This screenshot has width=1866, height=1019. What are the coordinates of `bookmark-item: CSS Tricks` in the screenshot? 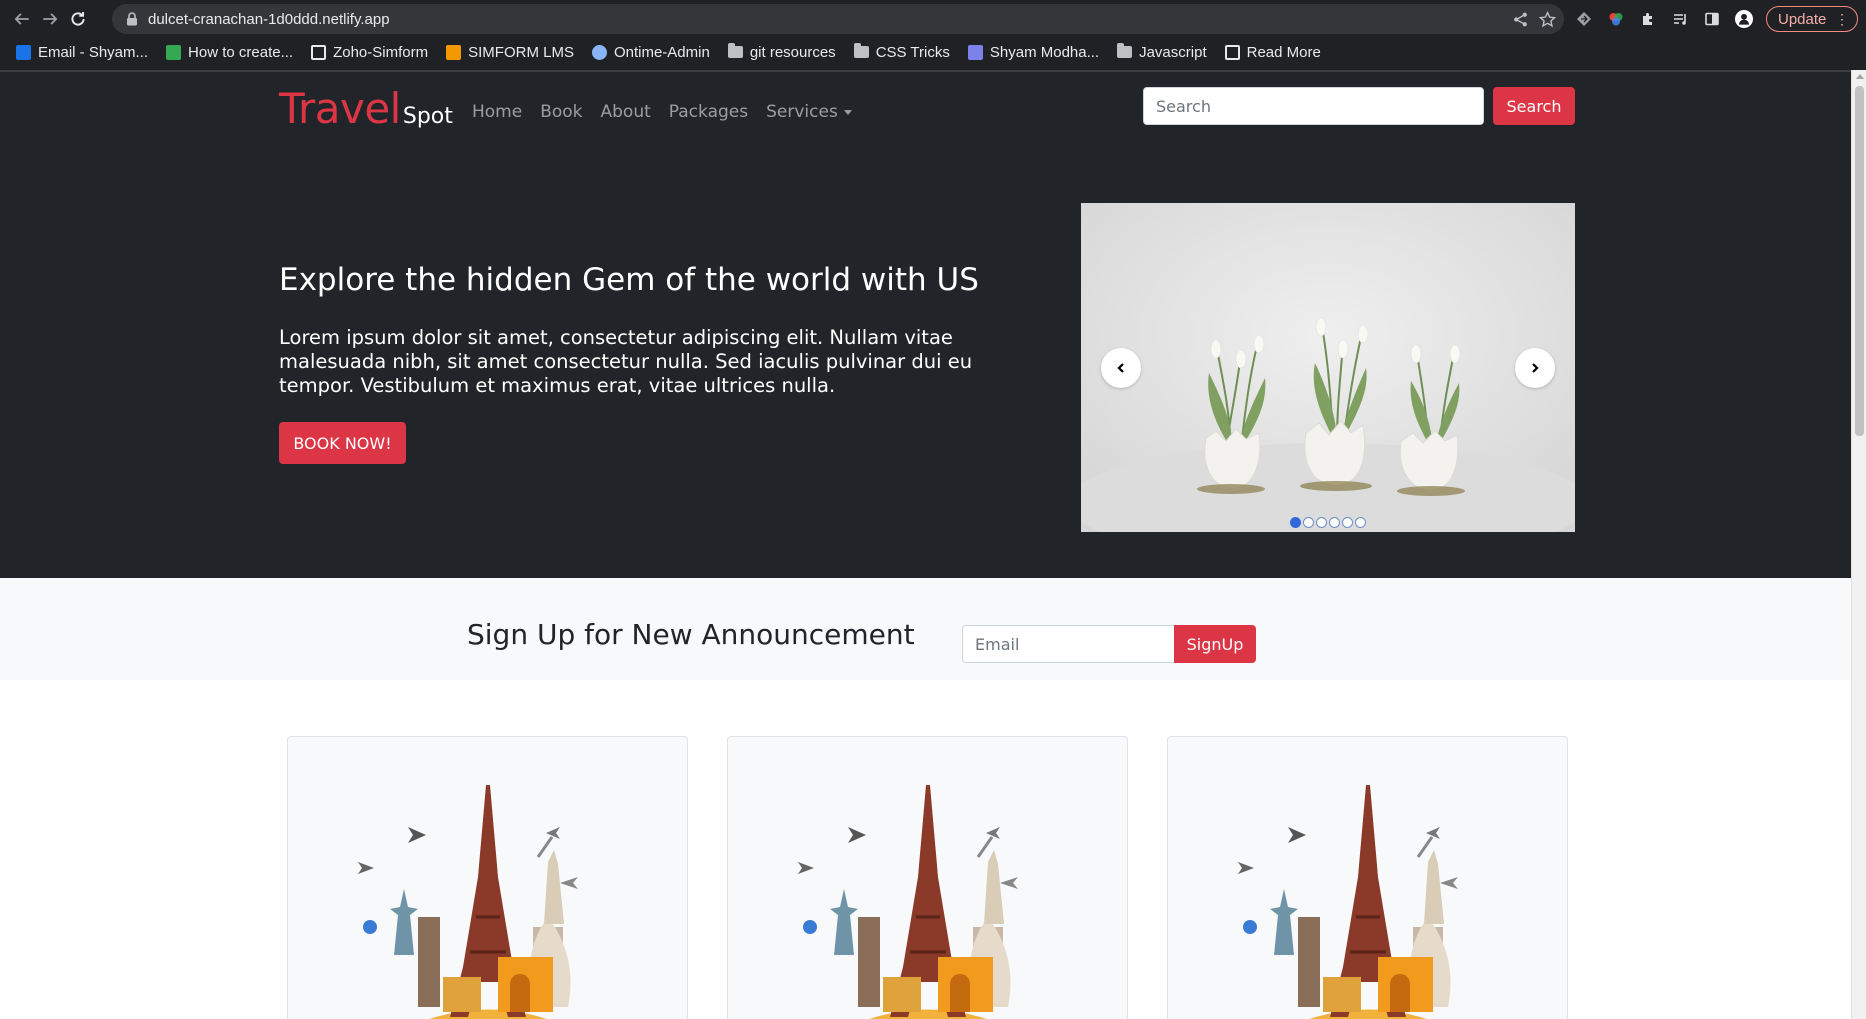 It's located at (901, 52).